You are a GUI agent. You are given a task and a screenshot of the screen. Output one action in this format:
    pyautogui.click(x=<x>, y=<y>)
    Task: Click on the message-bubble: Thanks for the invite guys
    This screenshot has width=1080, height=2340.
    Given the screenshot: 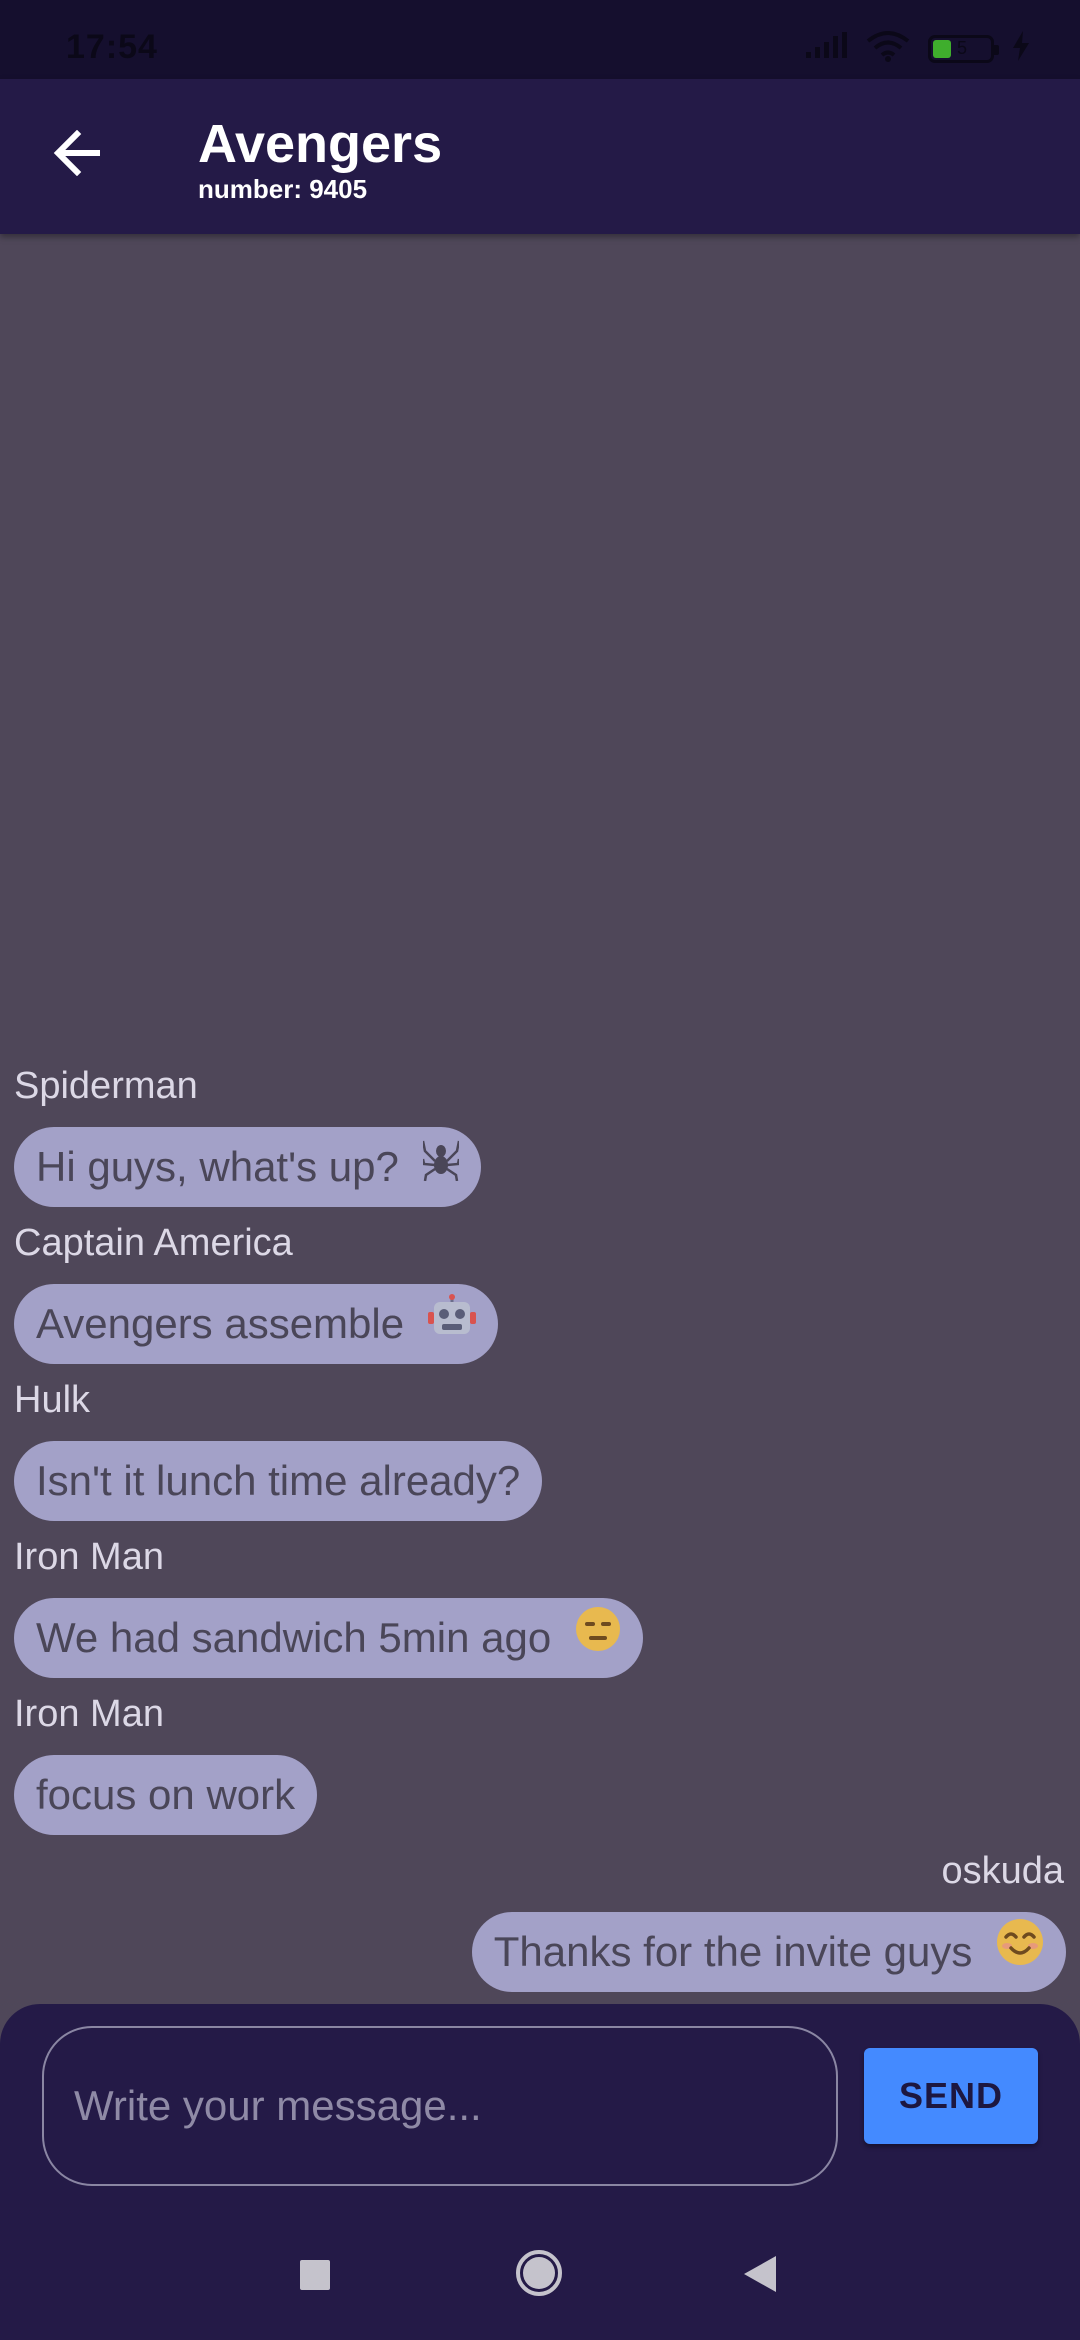 What is the action you would take?
    pyautogui.click(x=768, y=1952)
    